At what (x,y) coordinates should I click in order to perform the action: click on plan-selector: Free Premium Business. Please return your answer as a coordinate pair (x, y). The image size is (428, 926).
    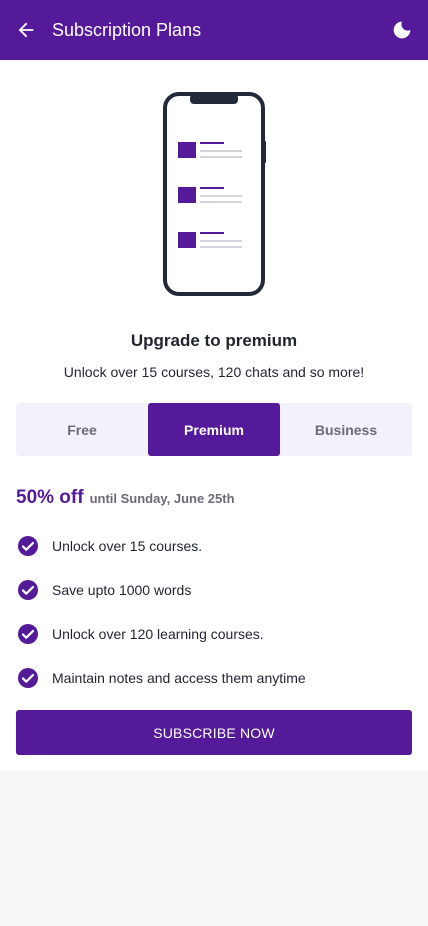
    Looking at the image, I should click on (214, 429).